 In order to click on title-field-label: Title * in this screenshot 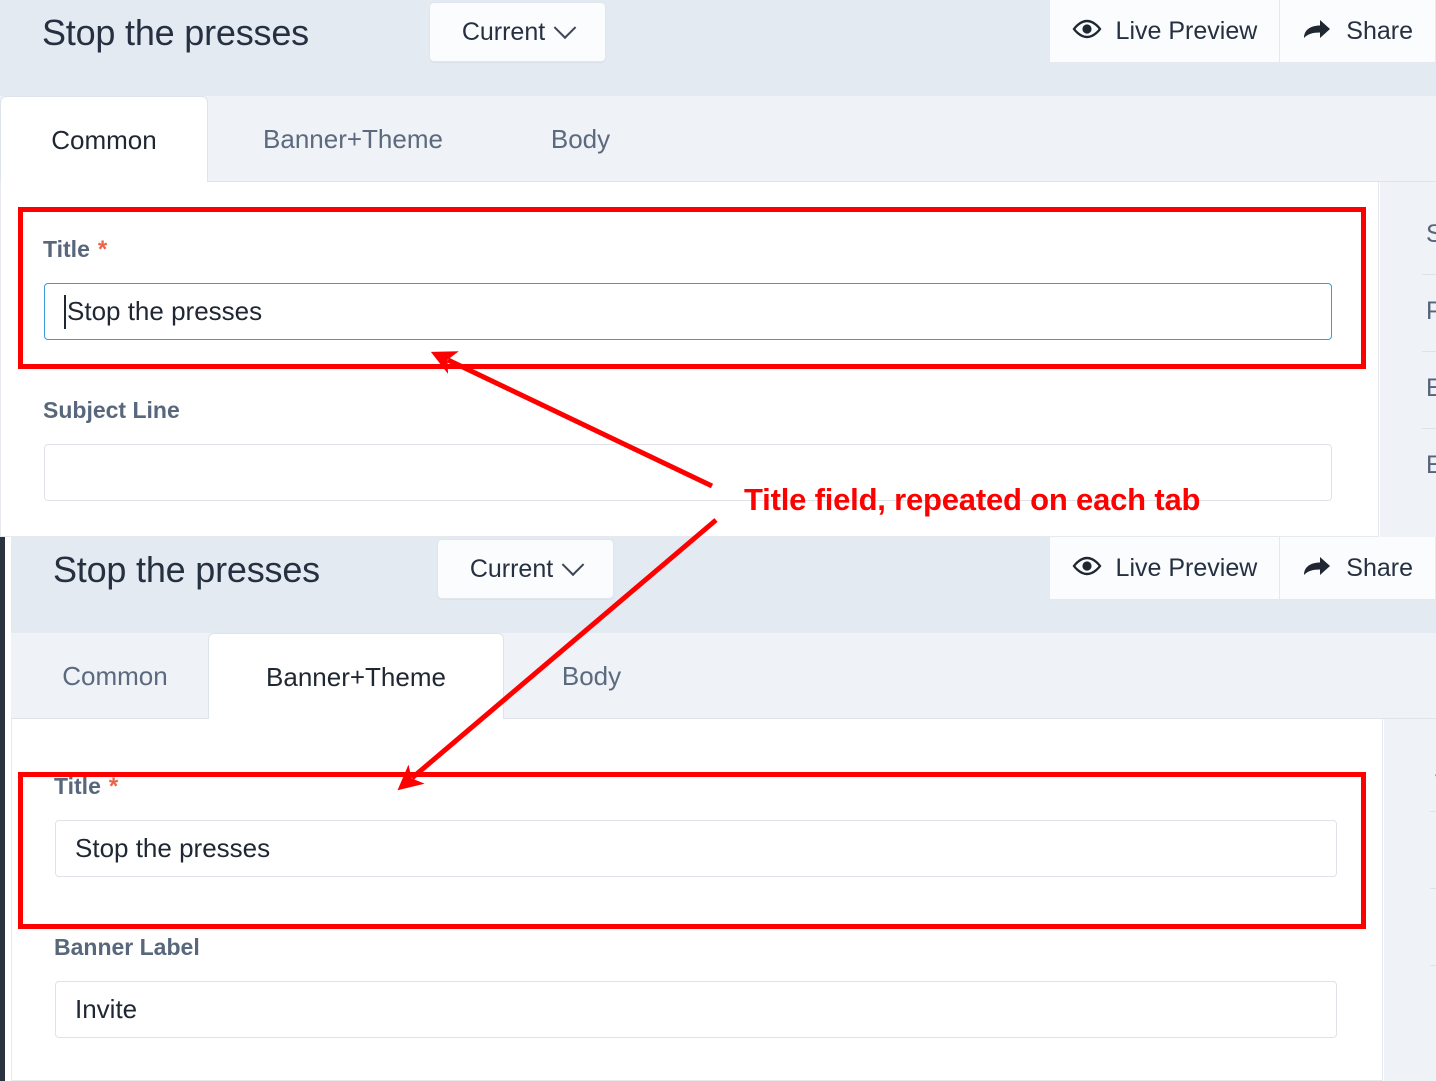, I will do `click(75, 250)`.